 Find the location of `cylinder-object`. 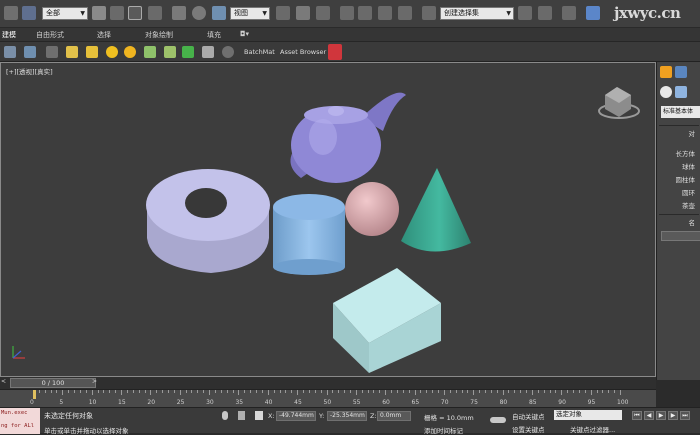

cylinder-object is located at coordinates (309, 234).